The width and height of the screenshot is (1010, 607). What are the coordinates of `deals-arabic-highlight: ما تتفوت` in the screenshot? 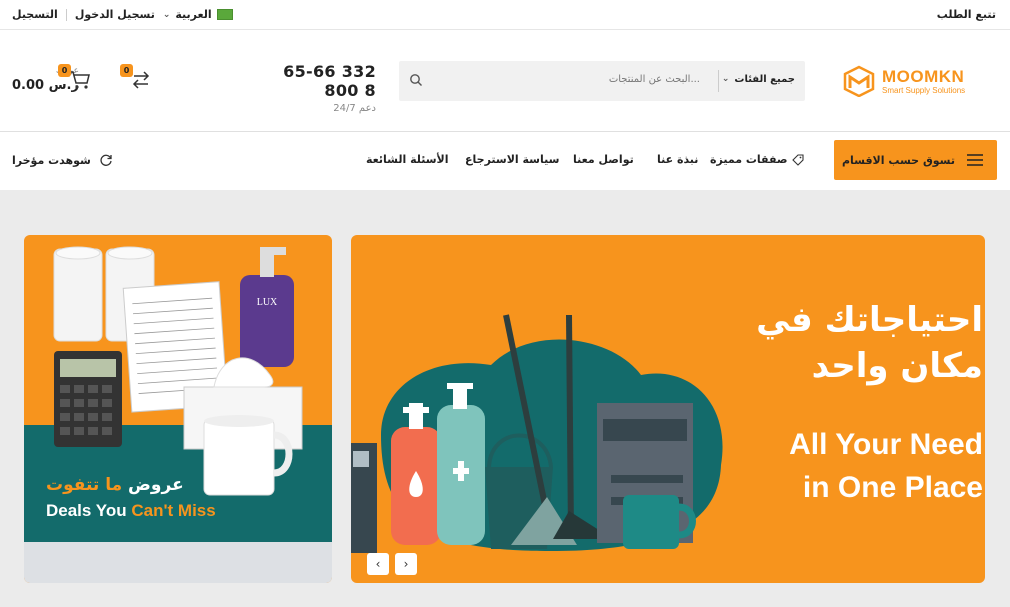 It's located at (84, 485).